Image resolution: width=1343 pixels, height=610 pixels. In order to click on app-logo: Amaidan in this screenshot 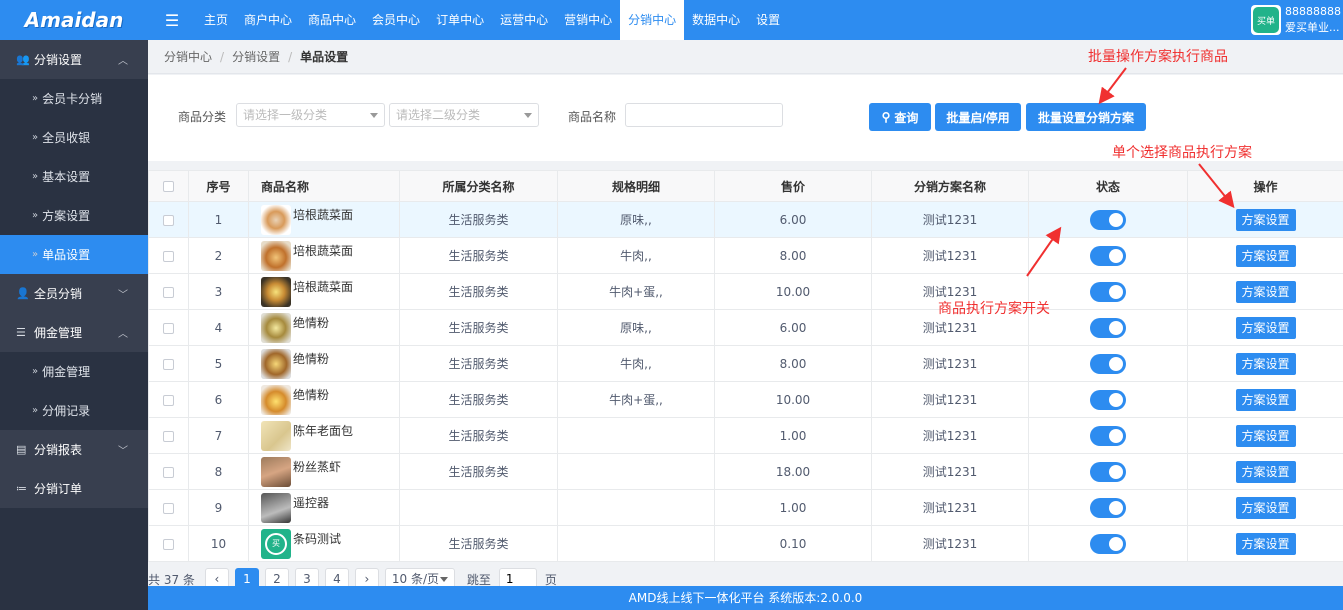, I will do `click(74, 20)`.